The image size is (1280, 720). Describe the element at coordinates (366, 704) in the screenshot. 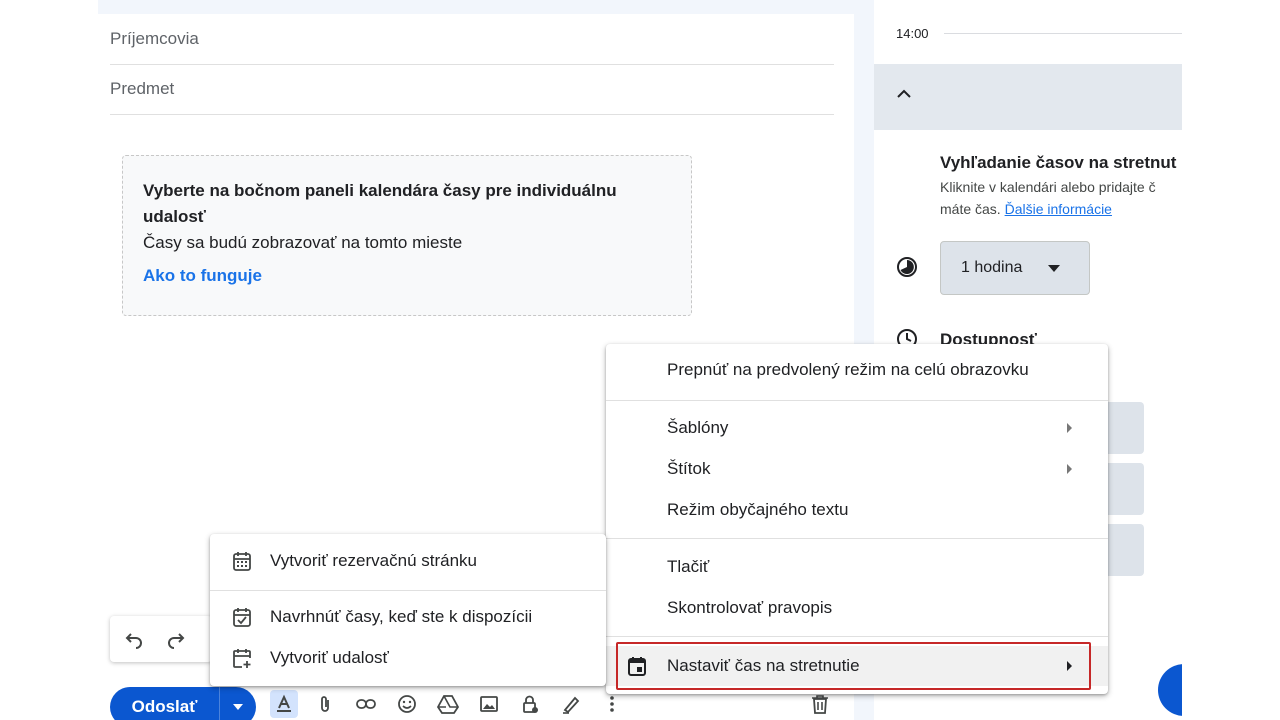

I see `link-icon` at that location.